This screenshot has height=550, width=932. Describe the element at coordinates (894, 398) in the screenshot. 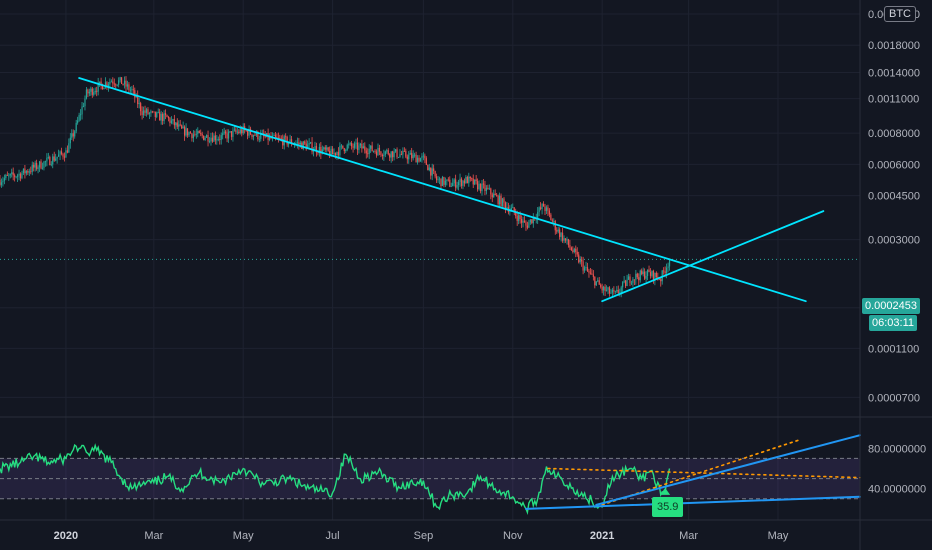

I see `price-tick-label: 0.0000700` at that location.